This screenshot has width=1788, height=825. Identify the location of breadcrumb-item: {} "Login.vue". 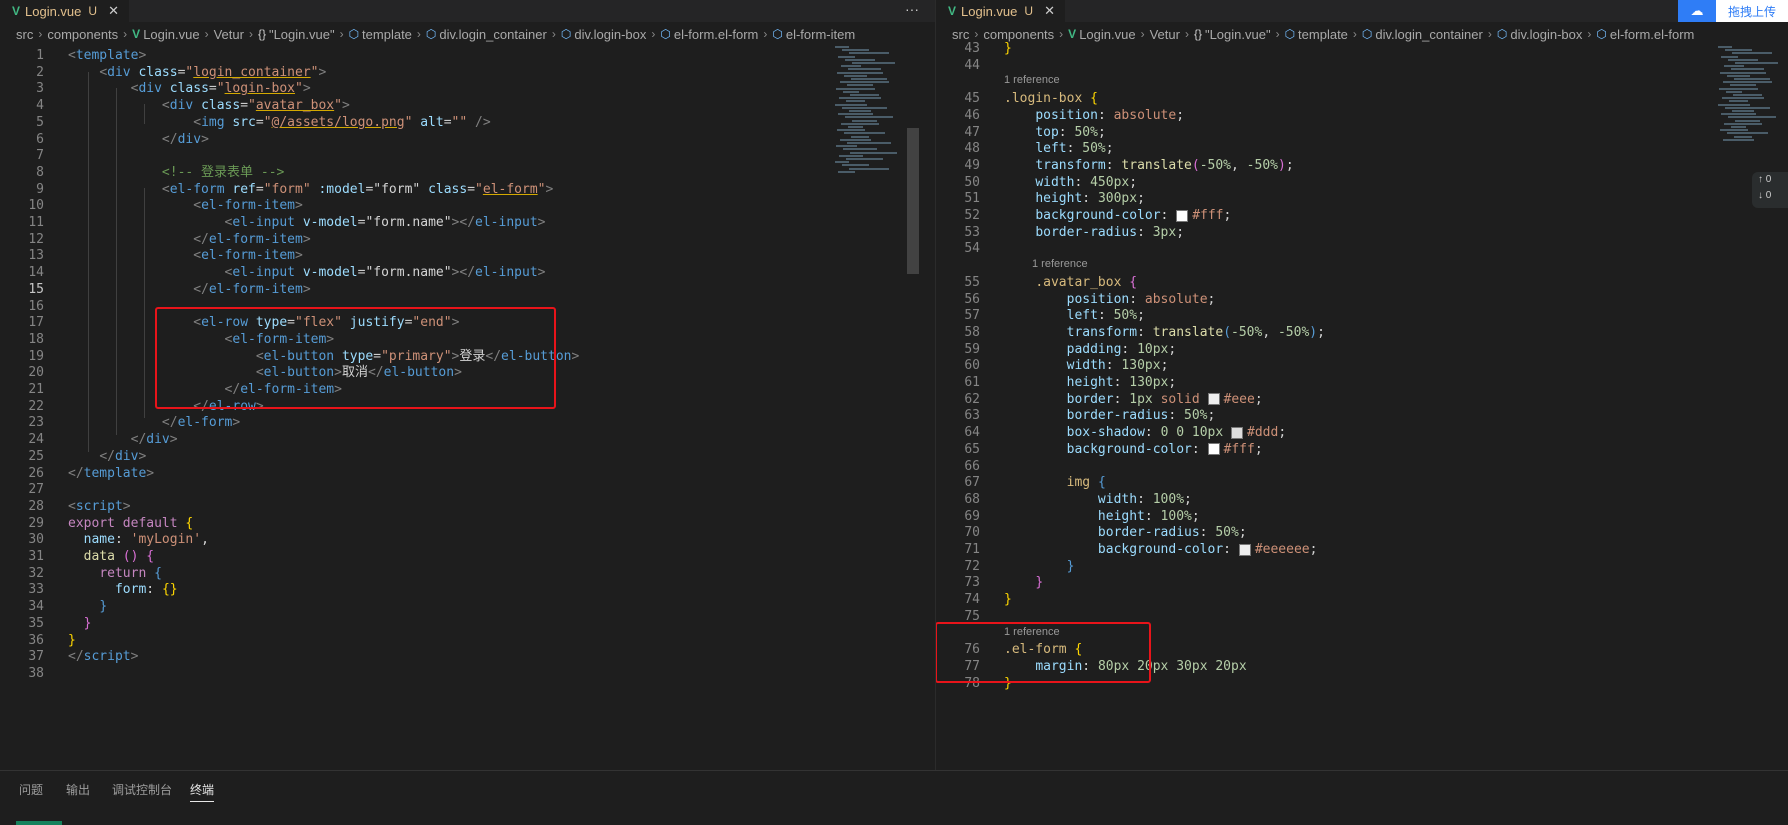
(296, 34).